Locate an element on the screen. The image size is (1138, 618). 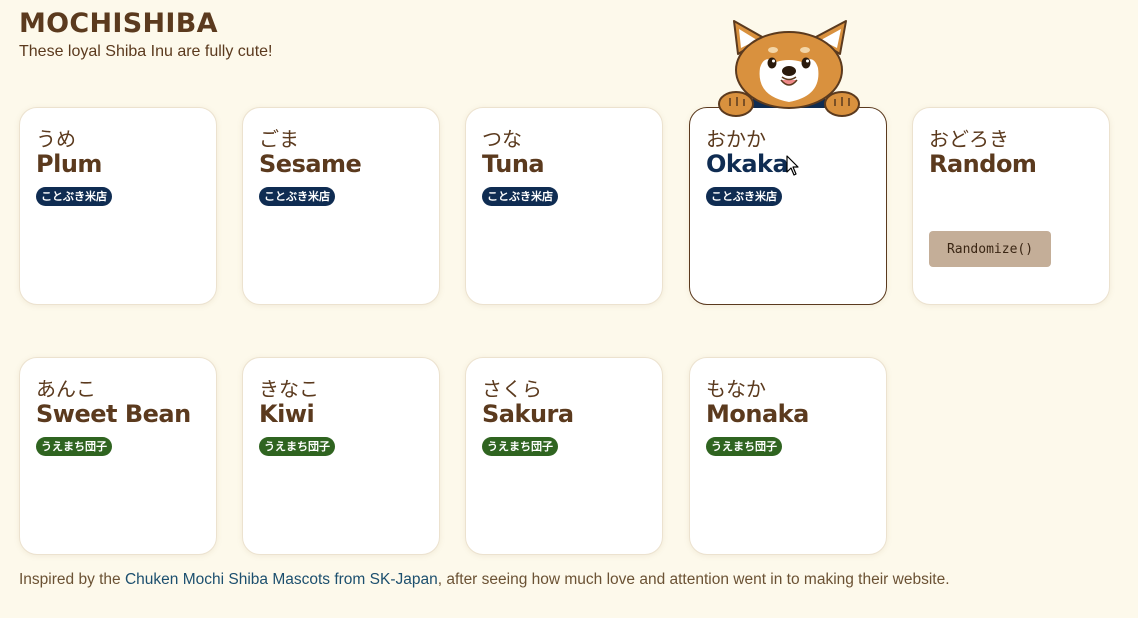
mouse-pointer-icon is located at coordinates (792, 165).